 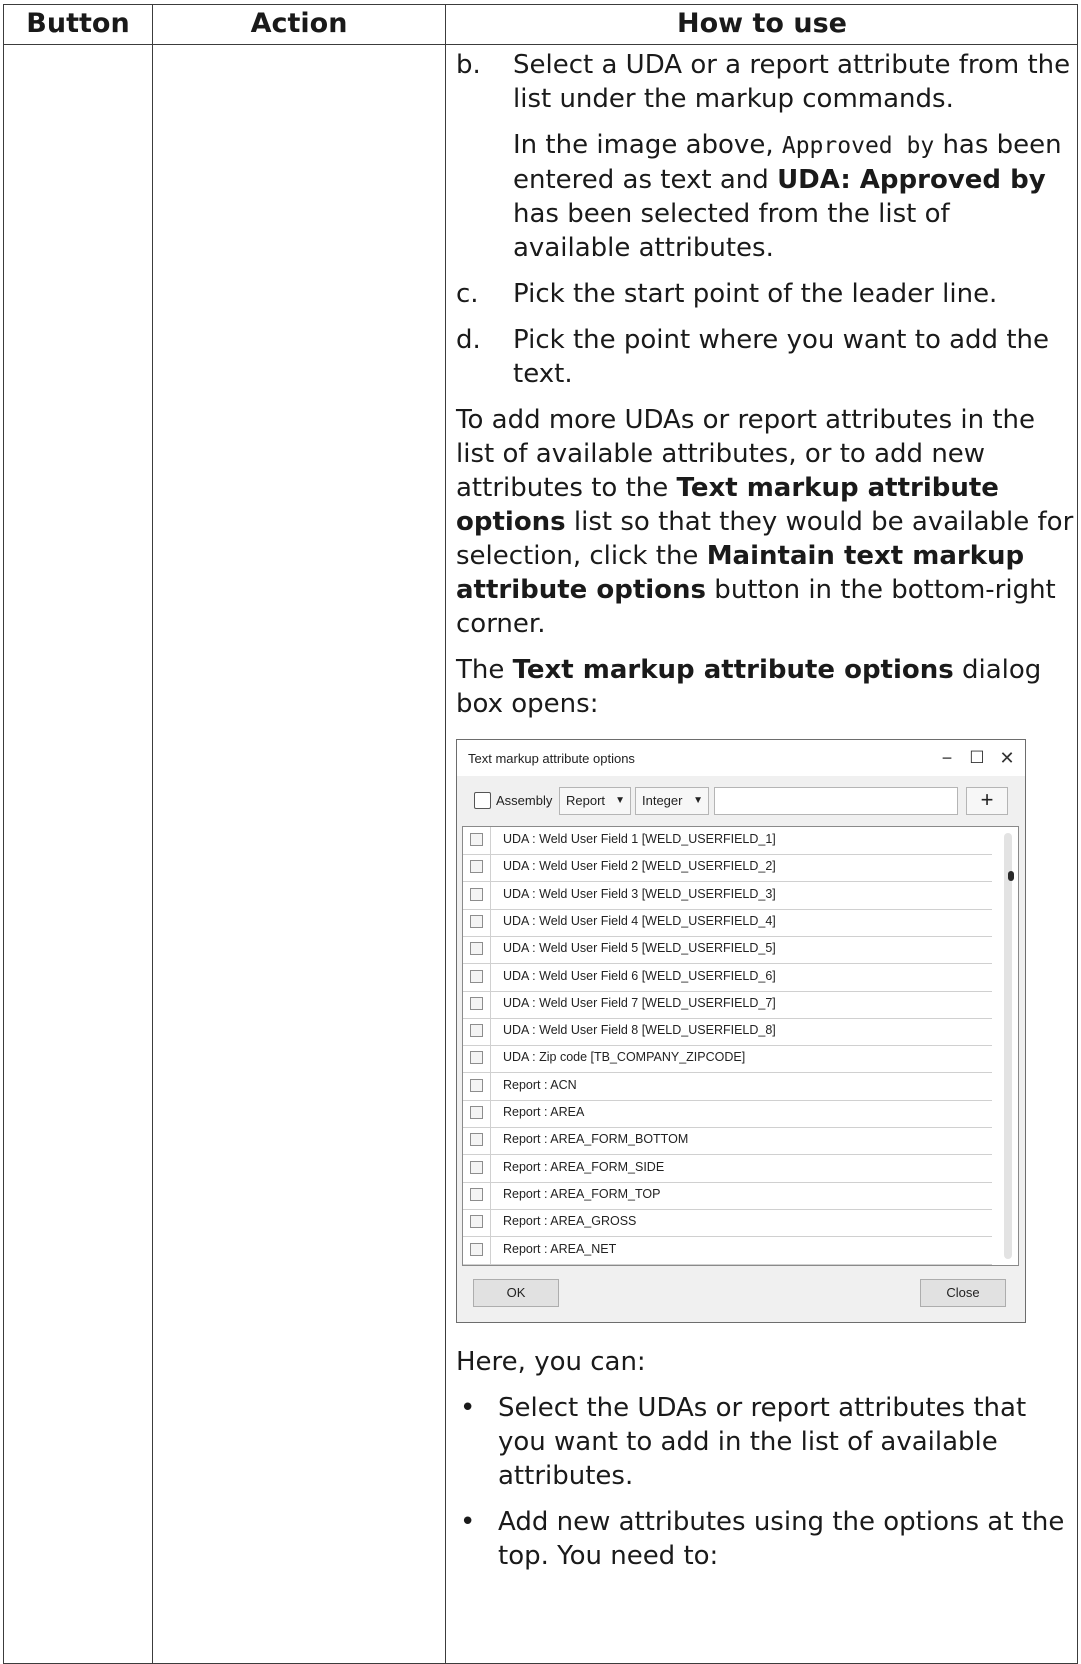 I want to click on scrollbar, so click(x=1008, y=1046).